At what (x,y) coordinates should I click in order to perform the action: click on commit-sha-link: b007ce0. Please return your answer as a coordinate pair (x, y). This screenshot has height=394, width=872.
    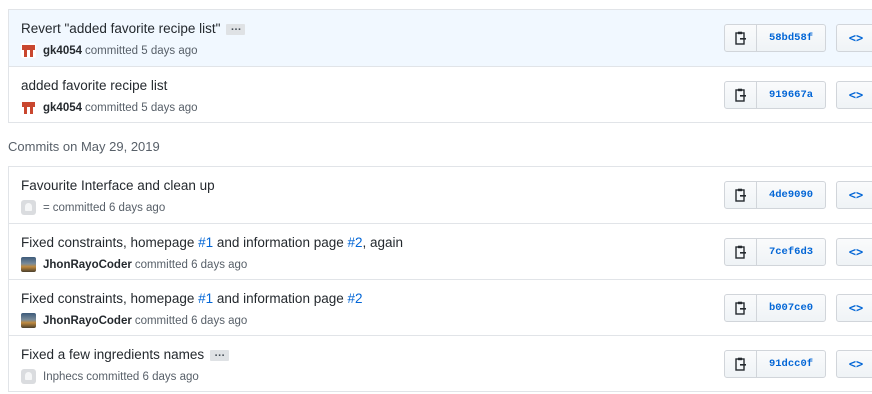
    Looking at the image, I should click on (791, 308).